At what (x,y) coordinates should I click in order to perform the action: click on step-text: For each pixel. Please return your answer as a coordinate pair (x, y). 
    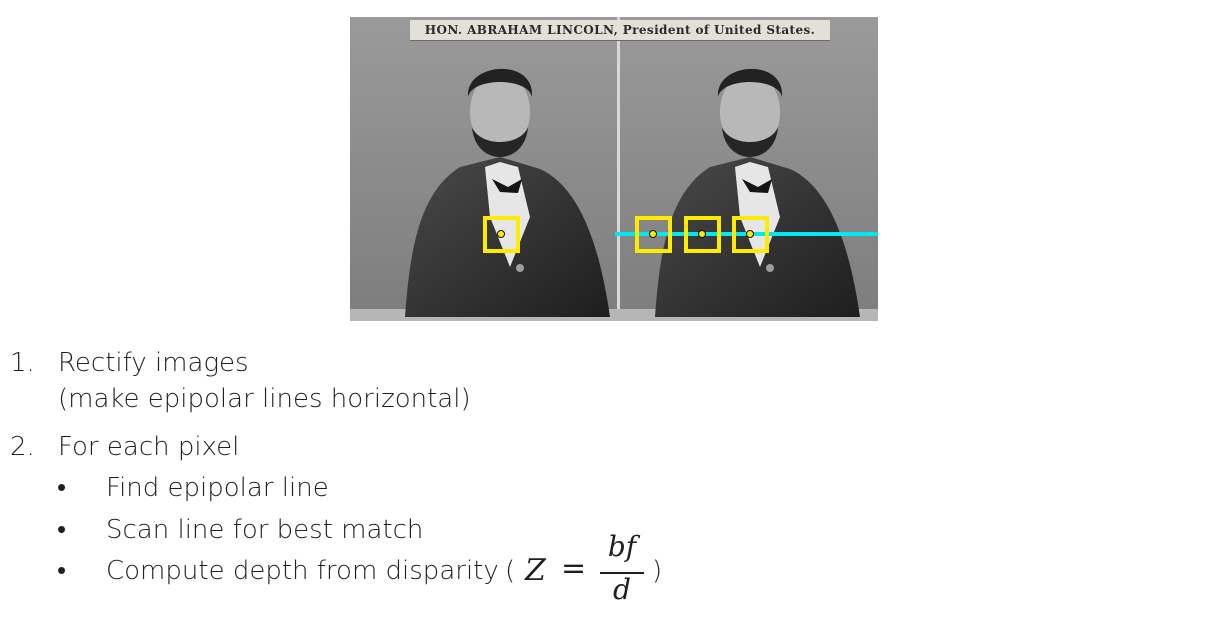
    Looking at the image, I should click on (149, 447).